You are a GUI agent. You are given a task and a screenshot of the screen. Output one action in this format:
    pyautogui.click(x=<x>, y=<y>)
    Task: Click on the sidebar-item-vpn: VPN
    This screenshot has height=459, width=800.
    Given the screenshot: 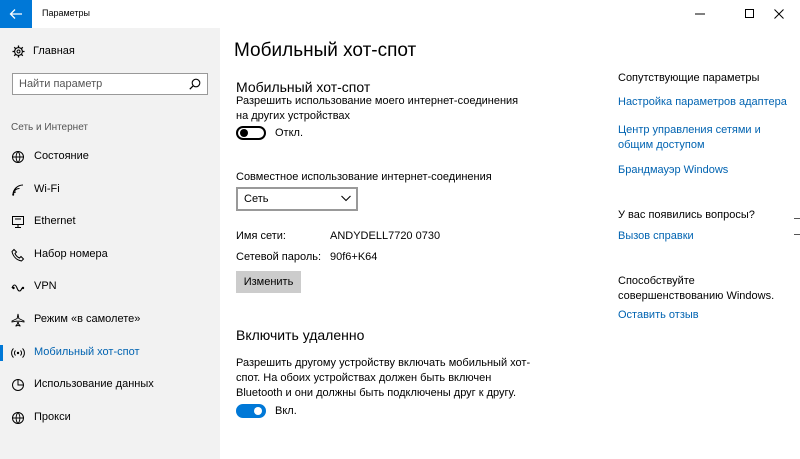 What is the action you would take?
    pyautogui.click(x=110, y=287)
    